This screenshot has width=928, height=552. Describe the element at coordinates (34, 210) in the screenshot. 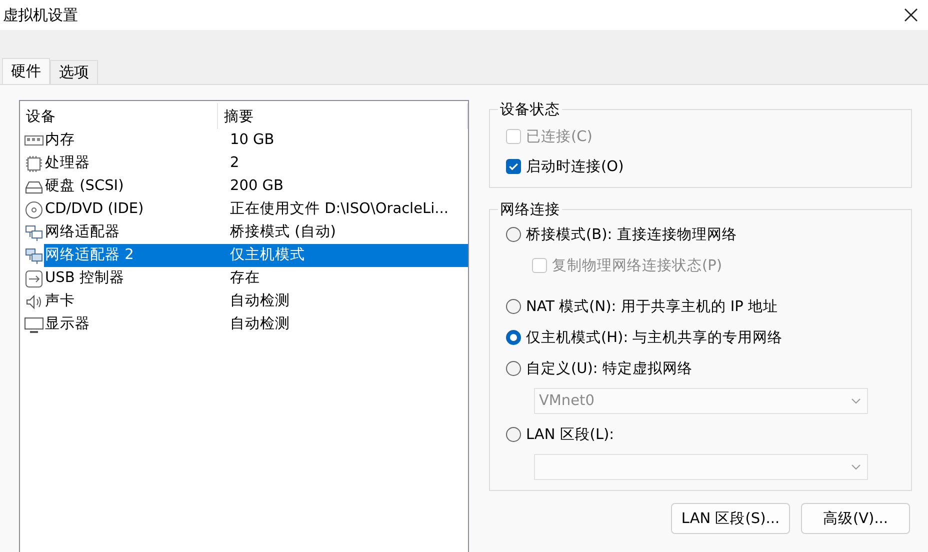

I see `disc-icon` at that location.